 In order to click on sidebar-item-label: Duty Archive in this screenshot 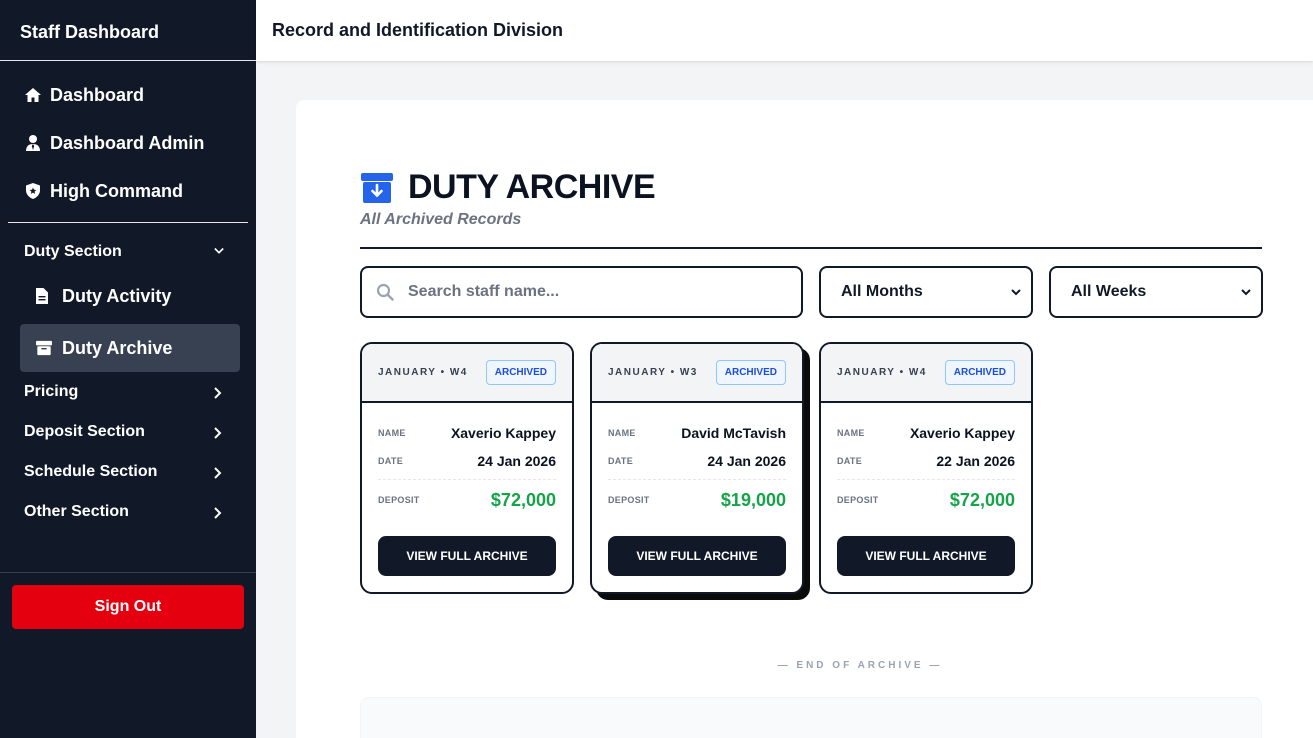, I will do `click(117, 347)`.